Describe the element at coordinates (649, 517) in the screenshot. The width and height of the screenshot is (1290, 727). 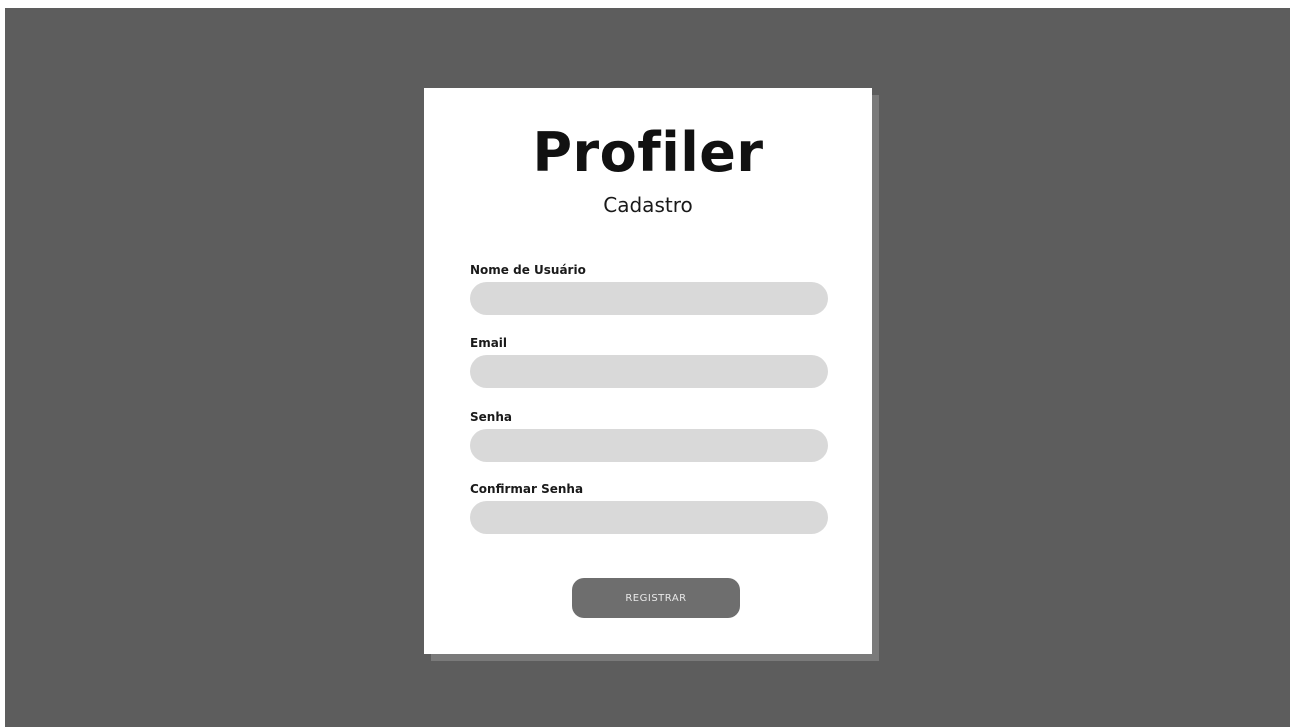
I see `confirm-password-input` at that location.